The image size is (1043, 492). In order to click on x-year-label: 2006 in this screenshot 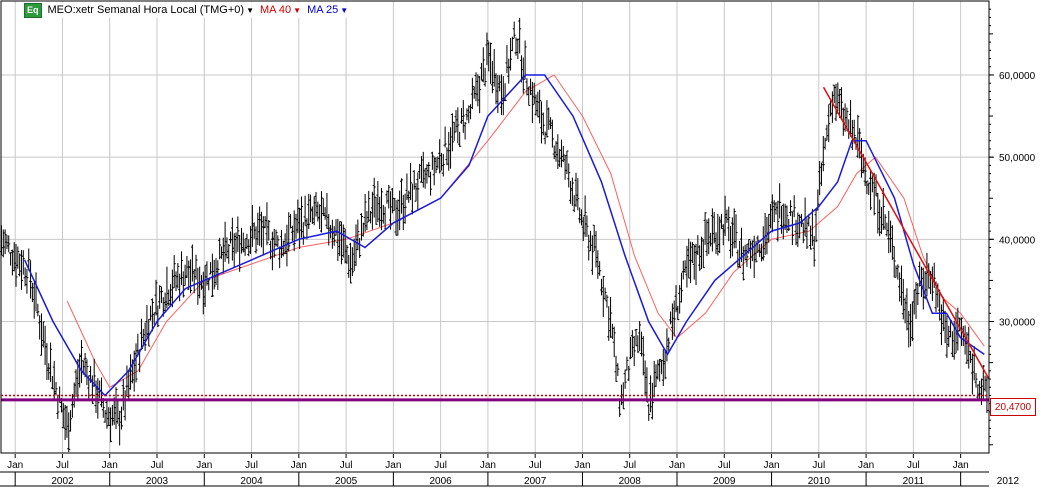, I will do `click(441, 481)`.